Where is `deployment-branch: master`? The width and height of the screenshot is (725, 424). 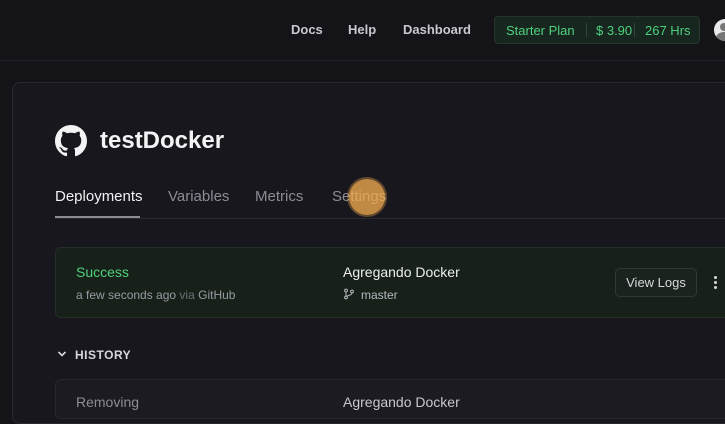 deployment-branch: master is located at coordinates (370, 295).